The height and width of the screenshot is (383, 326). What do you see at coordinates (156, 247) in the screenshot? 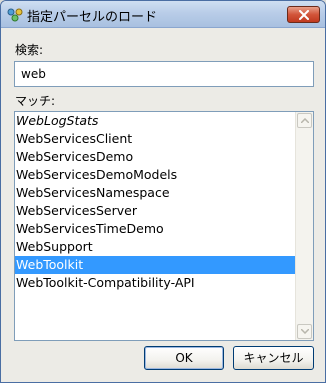
I see `list-item: WebSupport` at bounding box center [156, 247].